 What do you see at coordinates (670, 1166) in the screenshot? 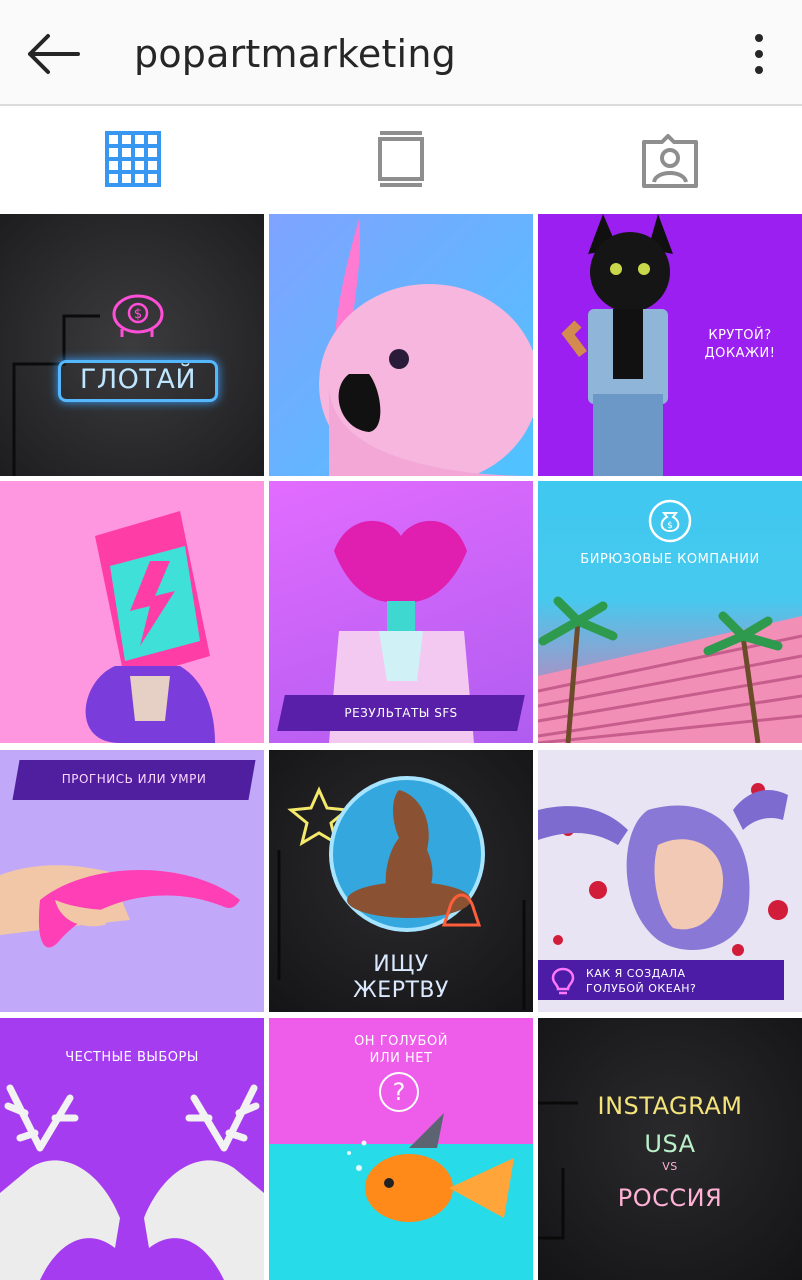
I see `post-caption: VS` at bounding box center [670, 1166].